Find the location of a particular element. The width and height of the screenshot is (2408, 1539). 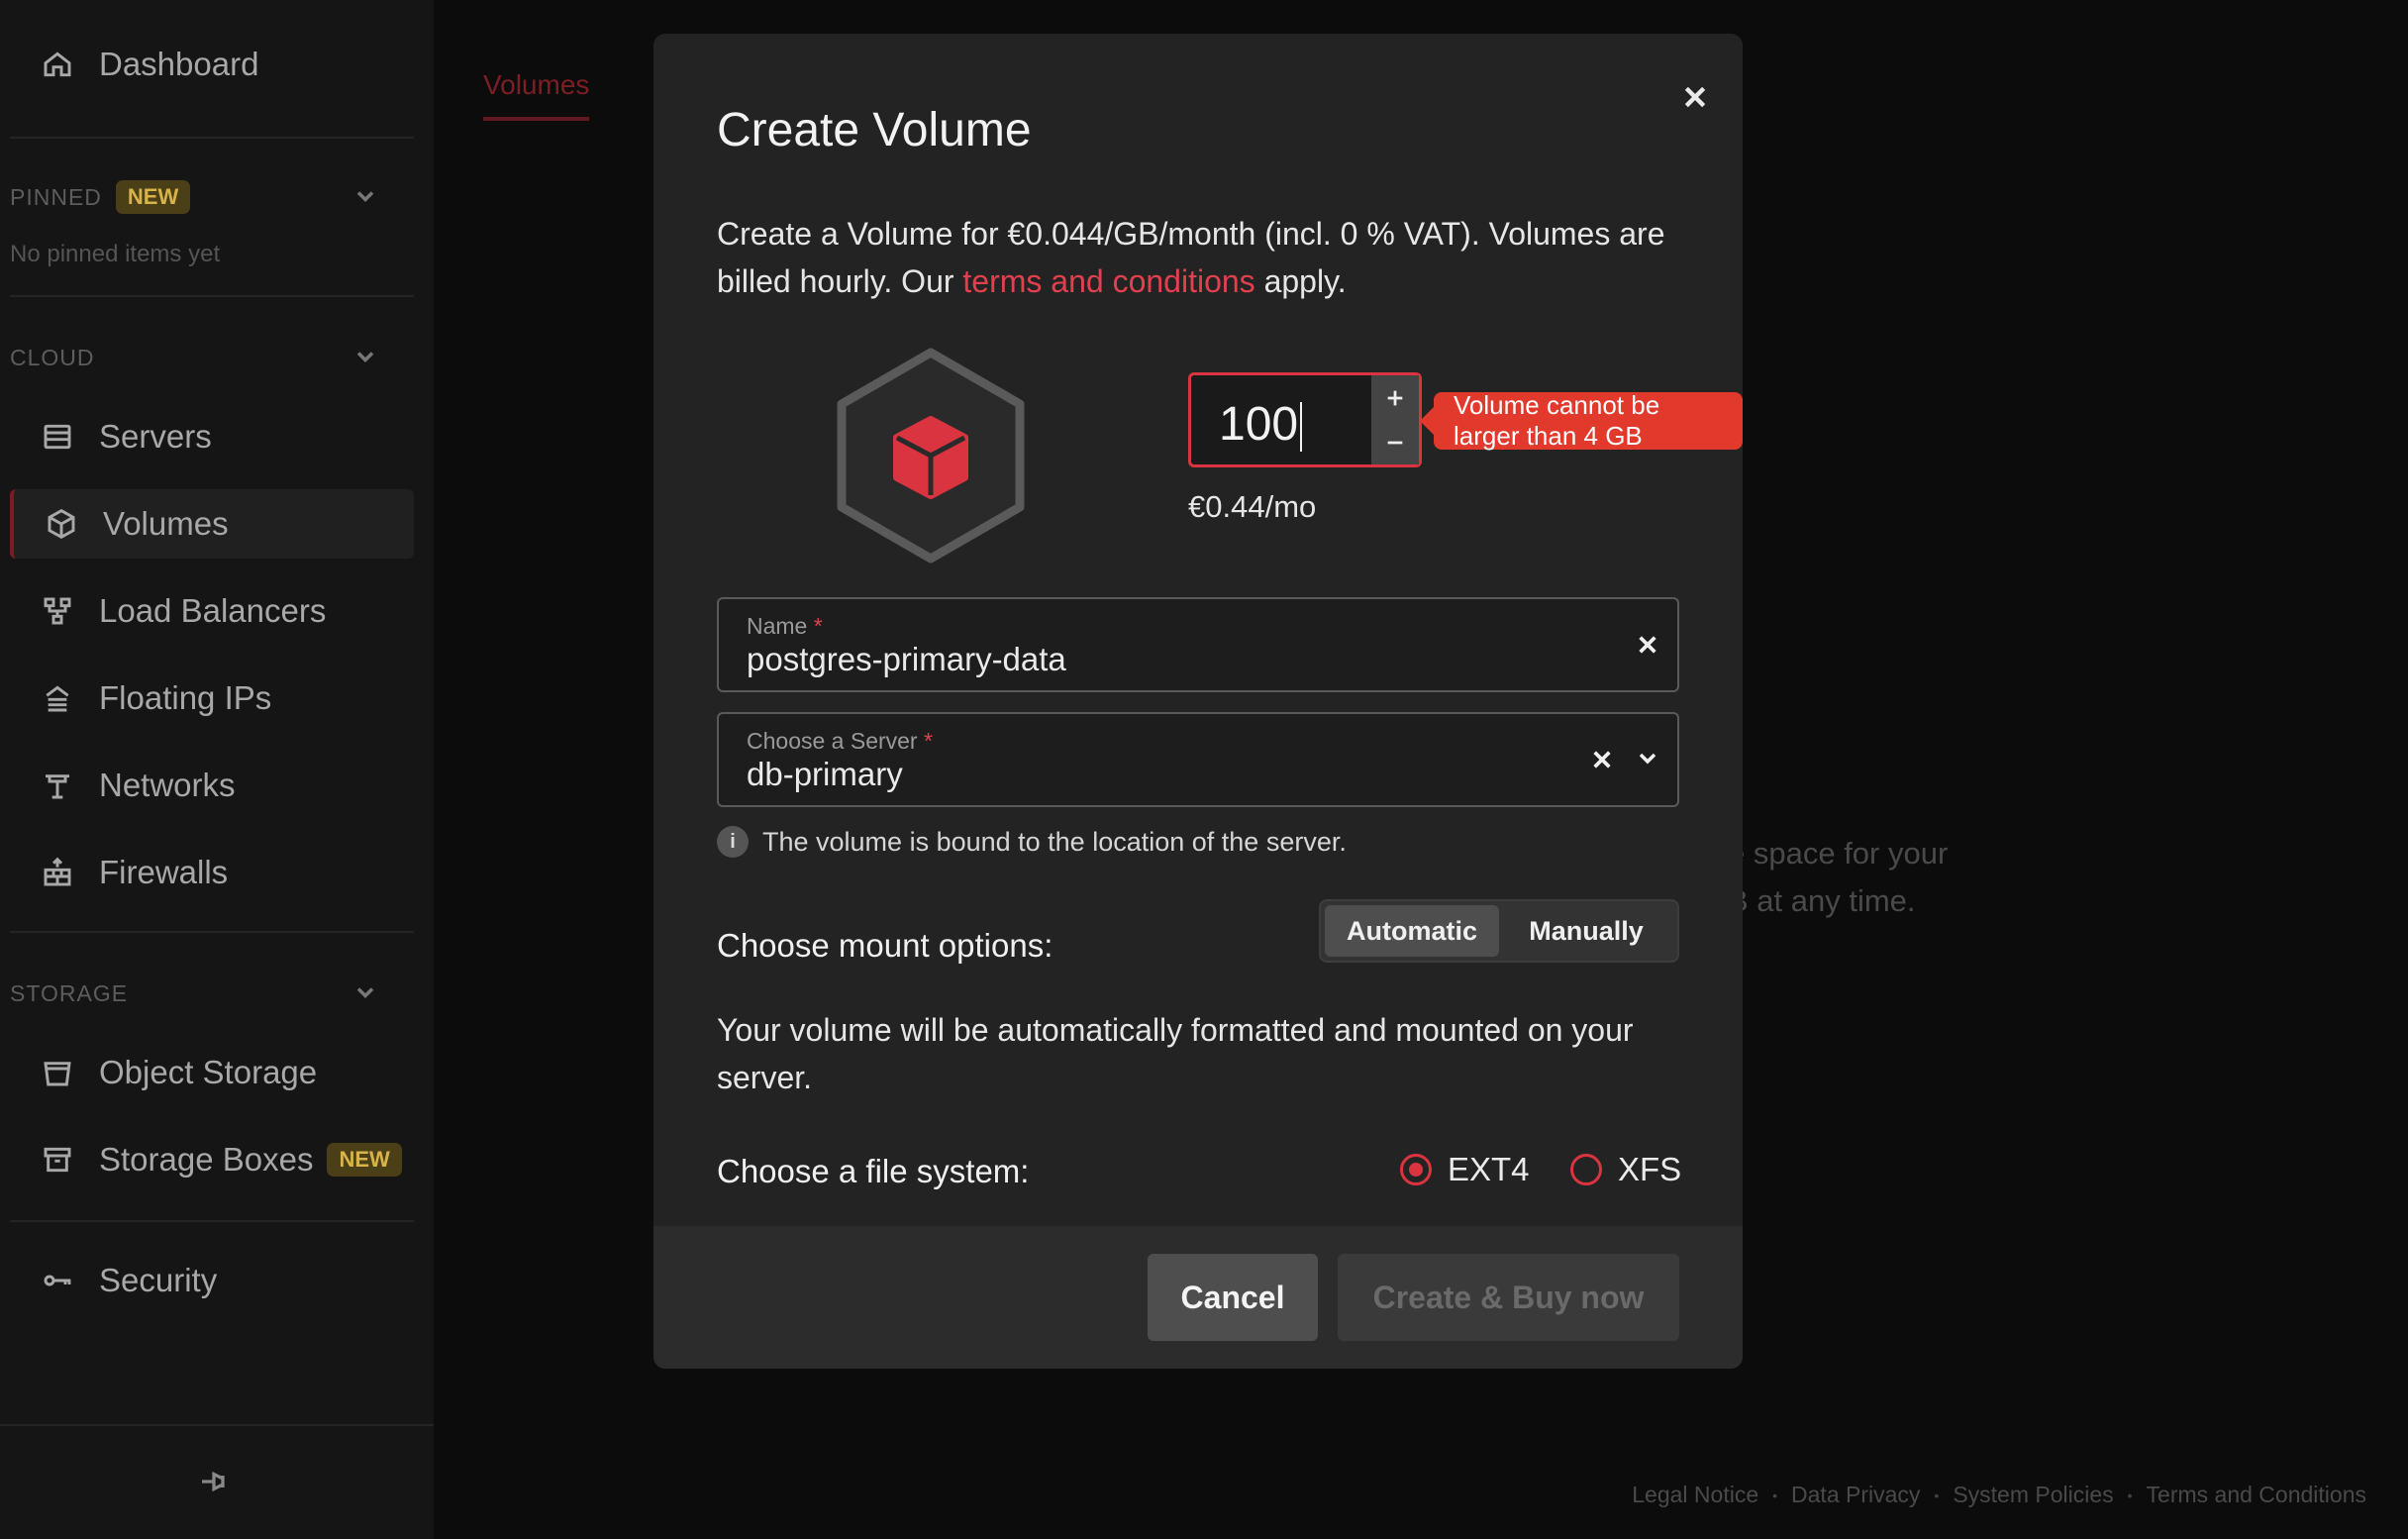

size-value-text: 100 is located at coordinates (1259, 425).